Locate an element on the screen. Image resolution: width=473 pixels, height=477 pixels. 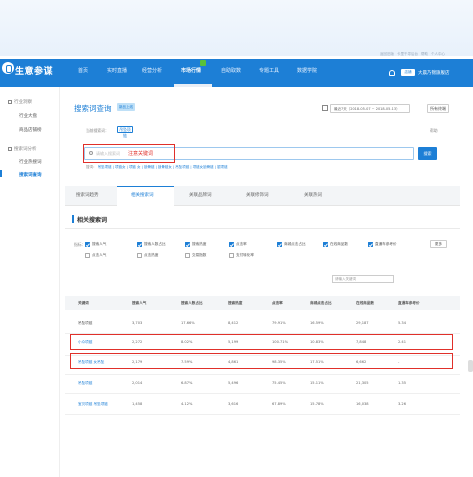
logo-icon is located at coordinates (8, 68).